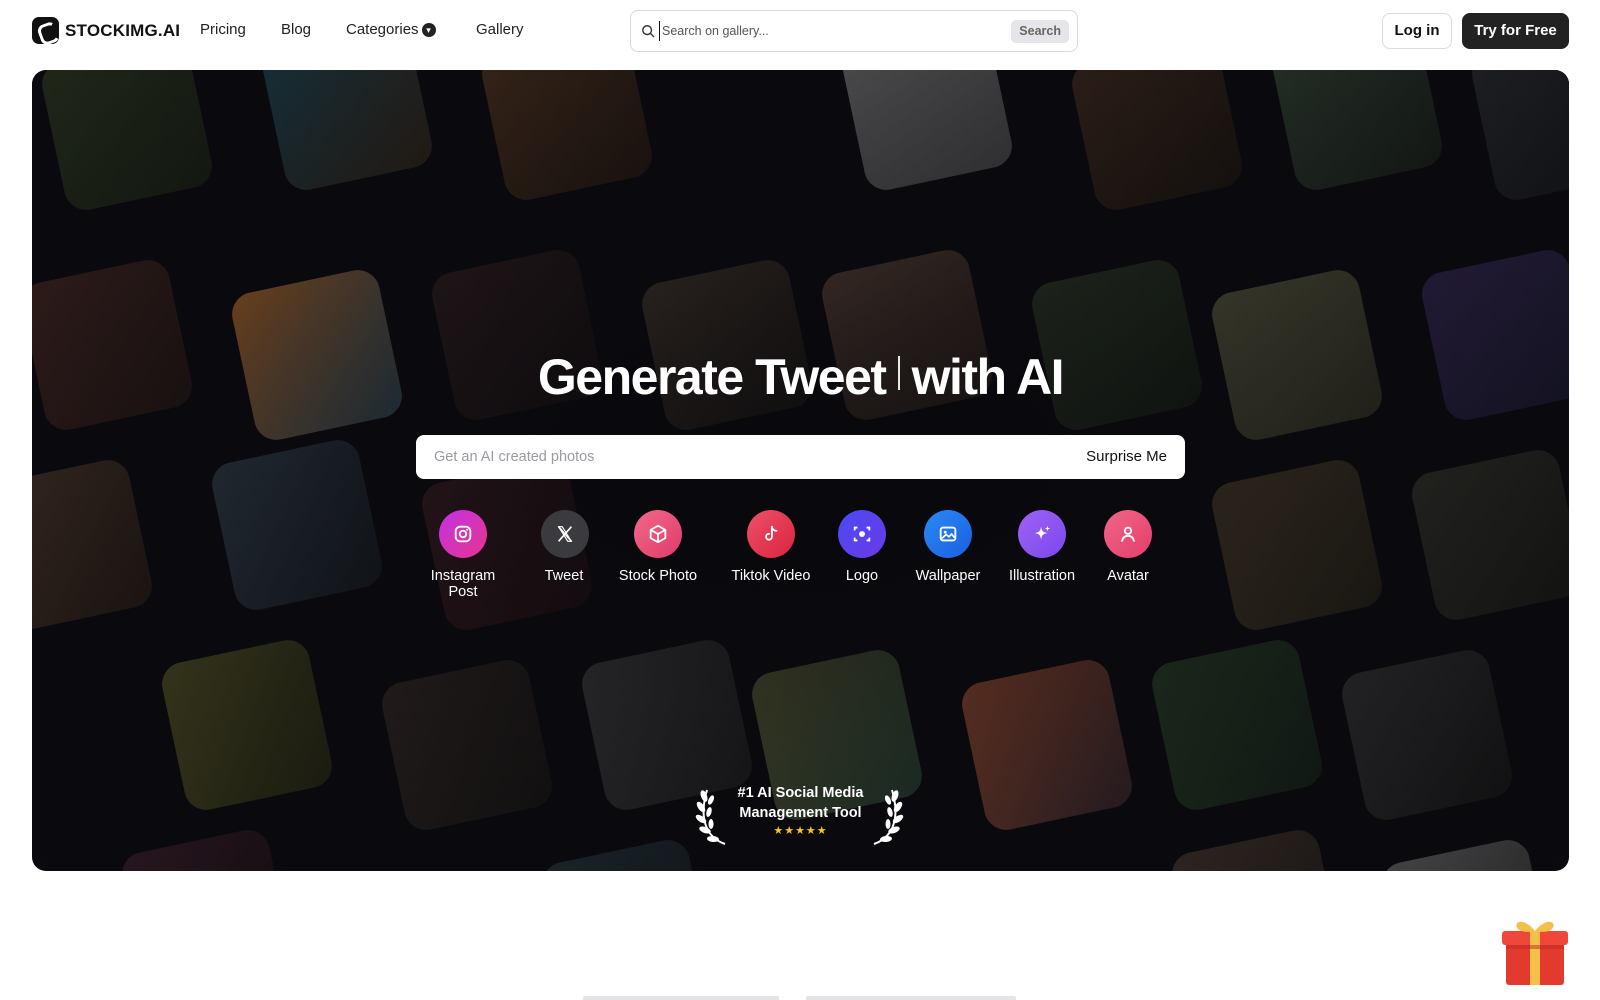  I want to click on category-tweet: Tweet, so click(565, 547).